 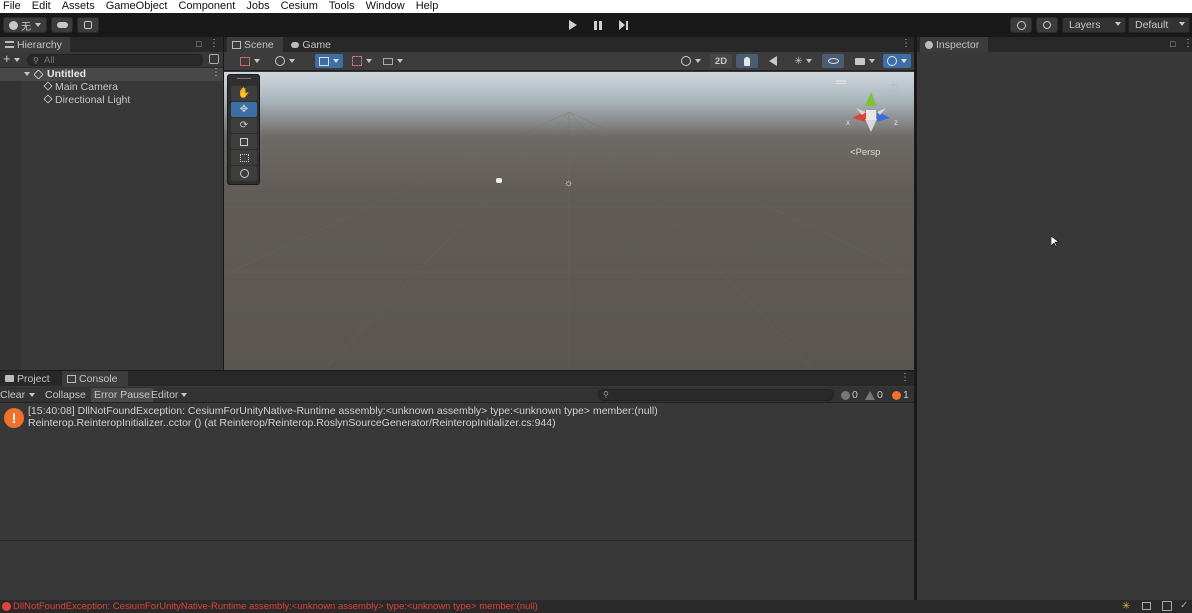 What do you see at coordinates (244, 141) in the screenshot?
I see `scale-tool-button` at bounding box center [244, 141].